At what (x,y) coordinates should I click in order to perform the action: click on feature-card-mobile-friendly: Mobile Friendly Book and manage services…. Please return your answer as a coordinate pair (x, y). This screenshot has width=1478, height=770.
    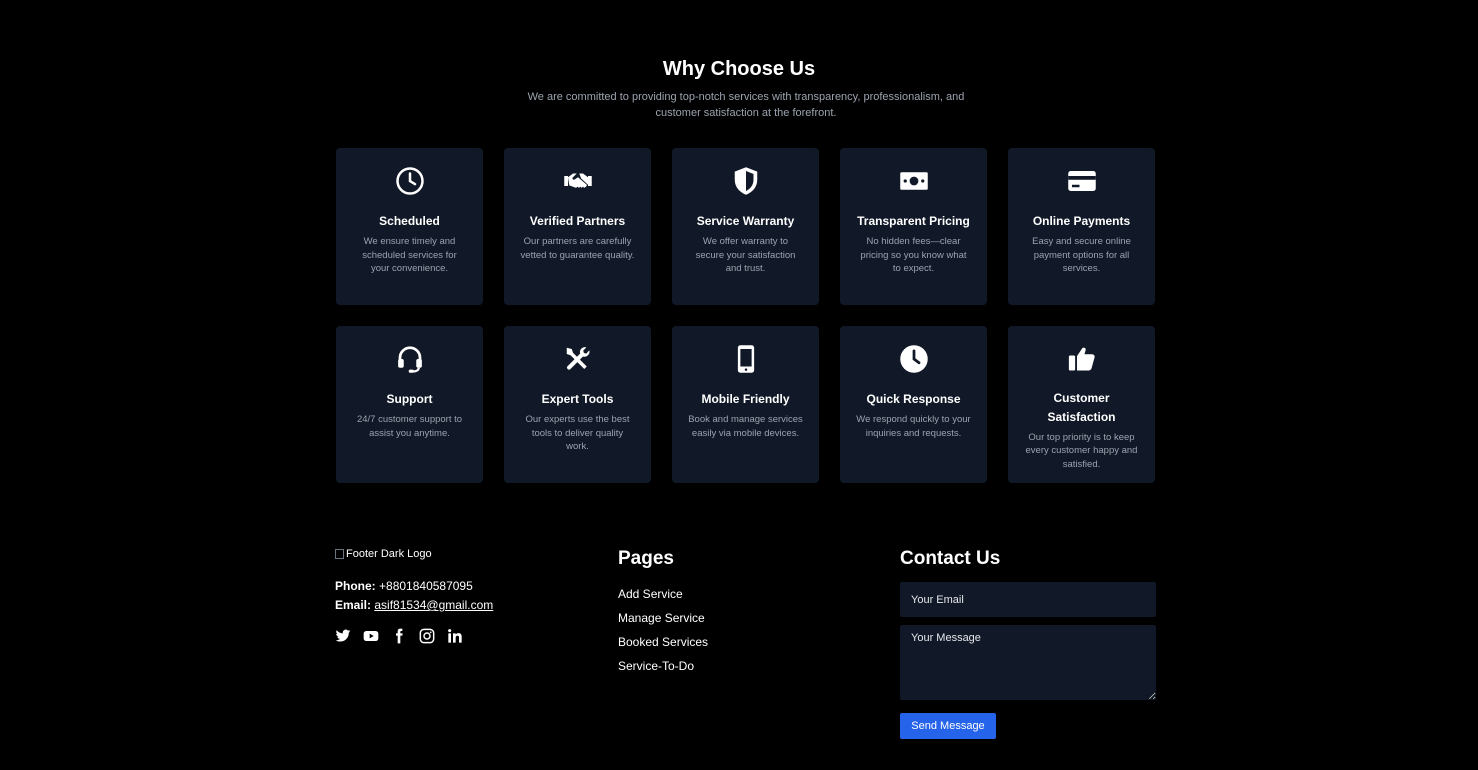
    Looking at the image, I should click on (745, 404).